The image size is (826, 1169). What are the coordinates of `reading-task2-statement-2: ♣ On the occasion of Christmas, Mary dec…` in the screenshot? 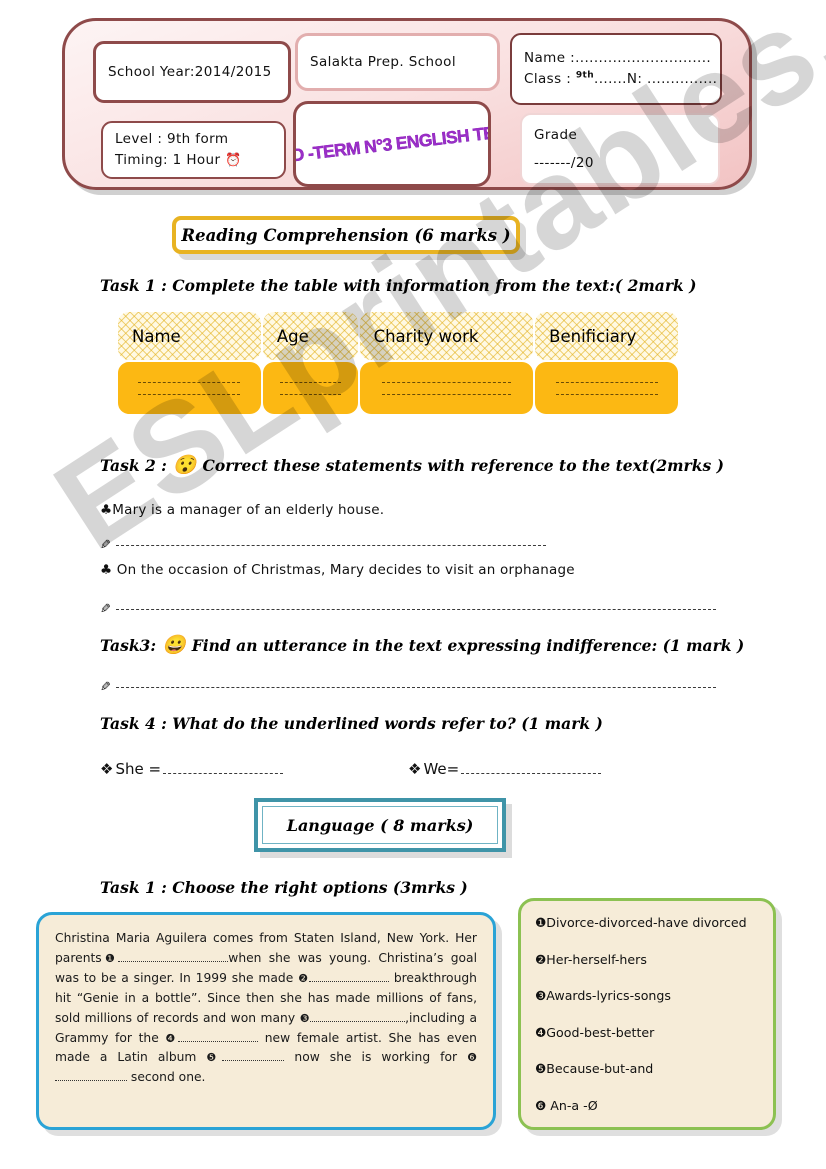 It's located at (337, 570).